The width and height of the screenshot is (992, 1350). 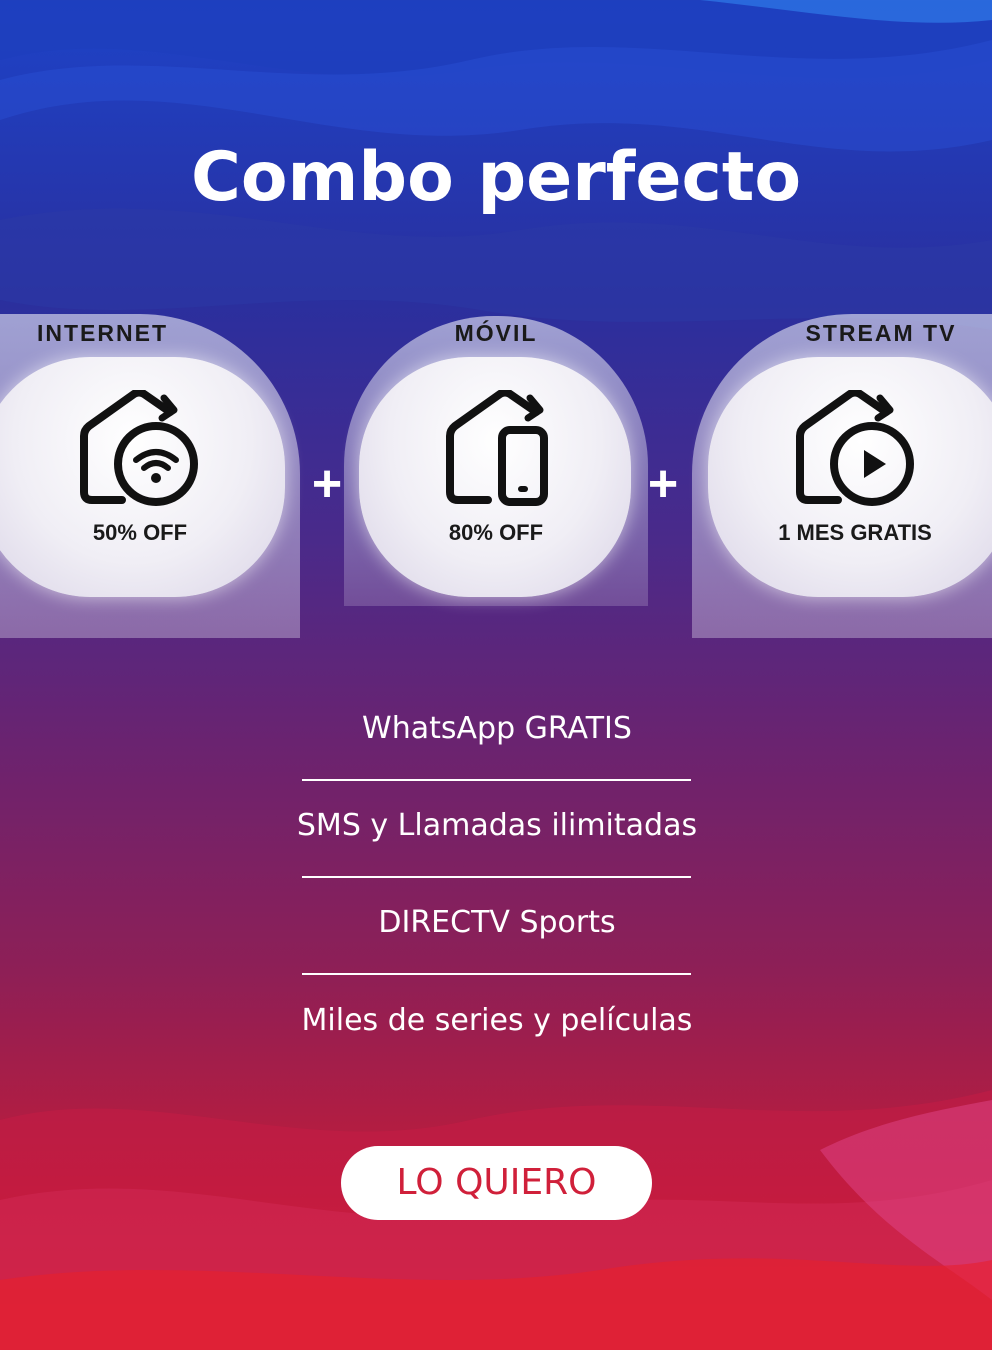 What do you see at coordinates (496, 1183) in the screenshot?
I see `lo-quiero-button: LO QUIERO` at bounding box center [496, 1183].